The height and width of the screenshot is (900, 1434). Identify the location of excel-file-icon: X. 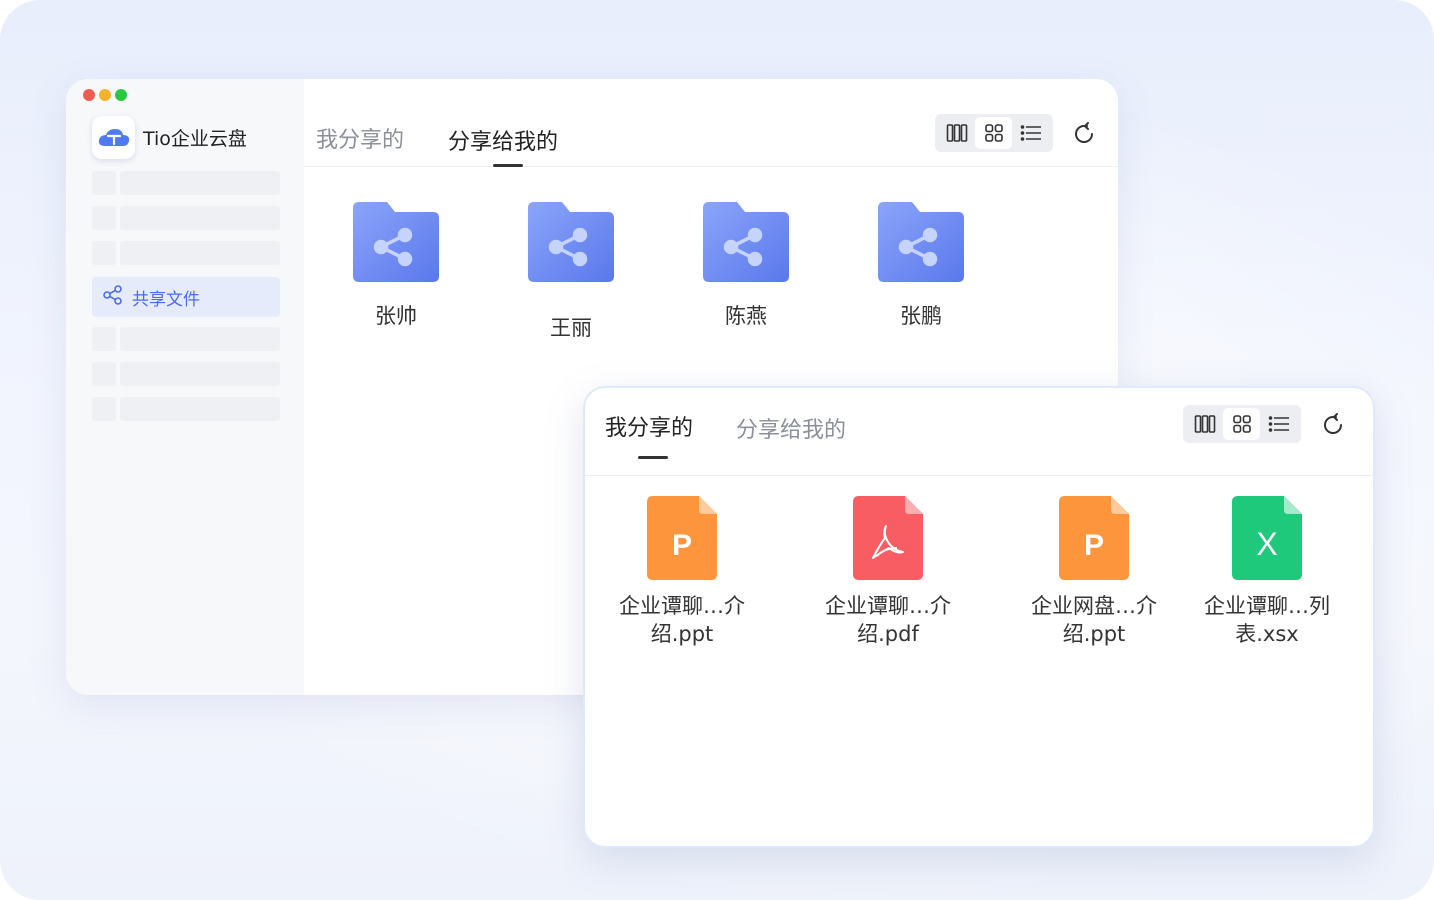
(1267, 538).